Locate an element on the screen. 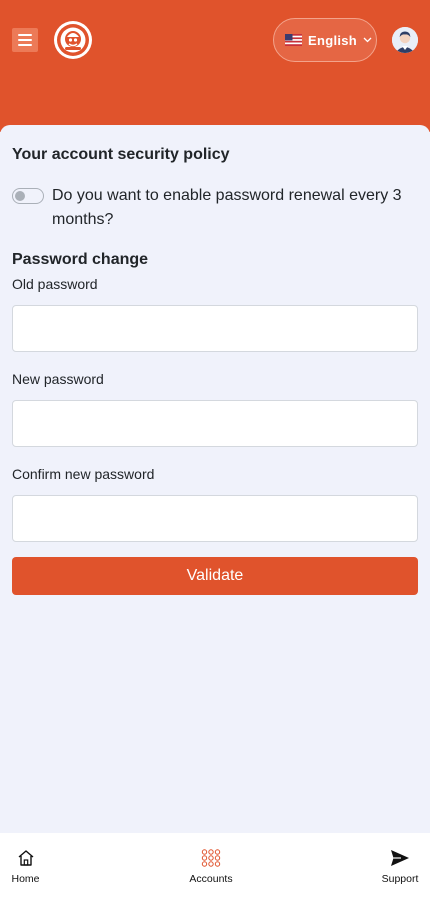 The width and height of the screenshot is (430, 900). new-password-label: New password is located at coordinates (58, 379).